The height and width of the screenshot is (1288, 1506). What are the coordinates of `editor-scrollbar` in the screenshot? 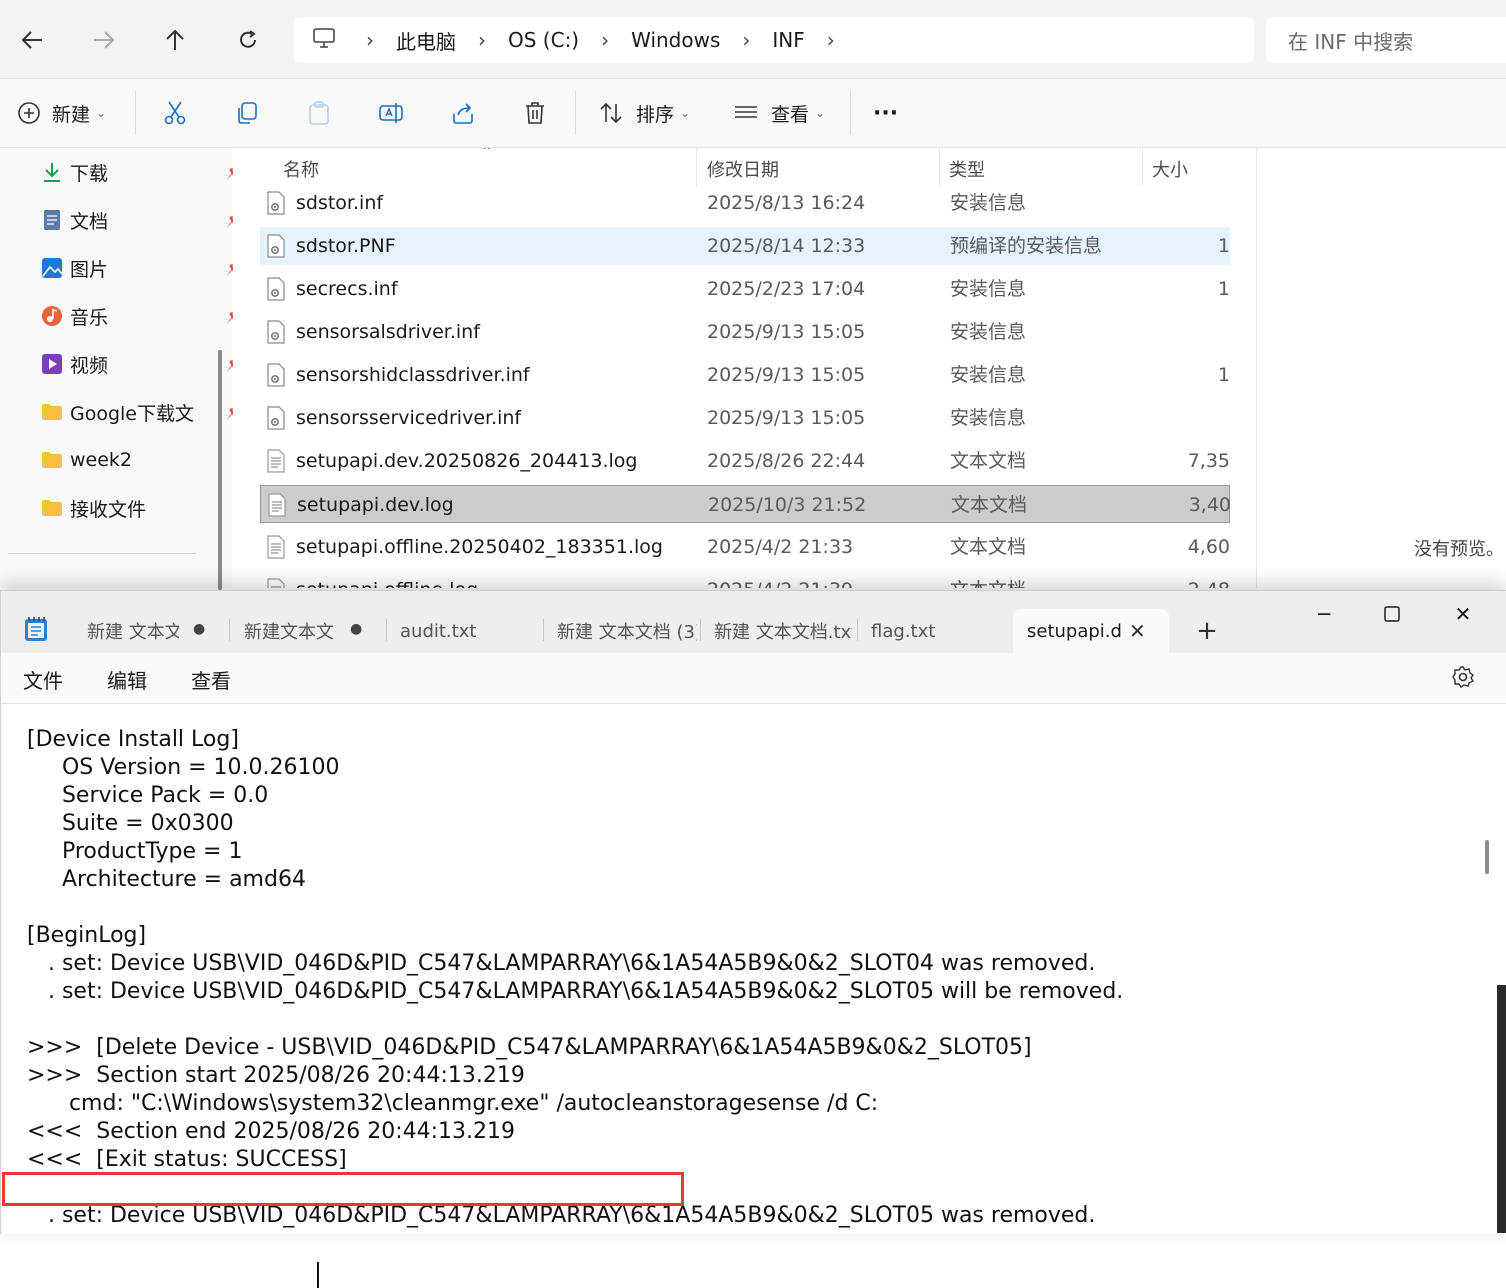 It's located at (1487, 857).